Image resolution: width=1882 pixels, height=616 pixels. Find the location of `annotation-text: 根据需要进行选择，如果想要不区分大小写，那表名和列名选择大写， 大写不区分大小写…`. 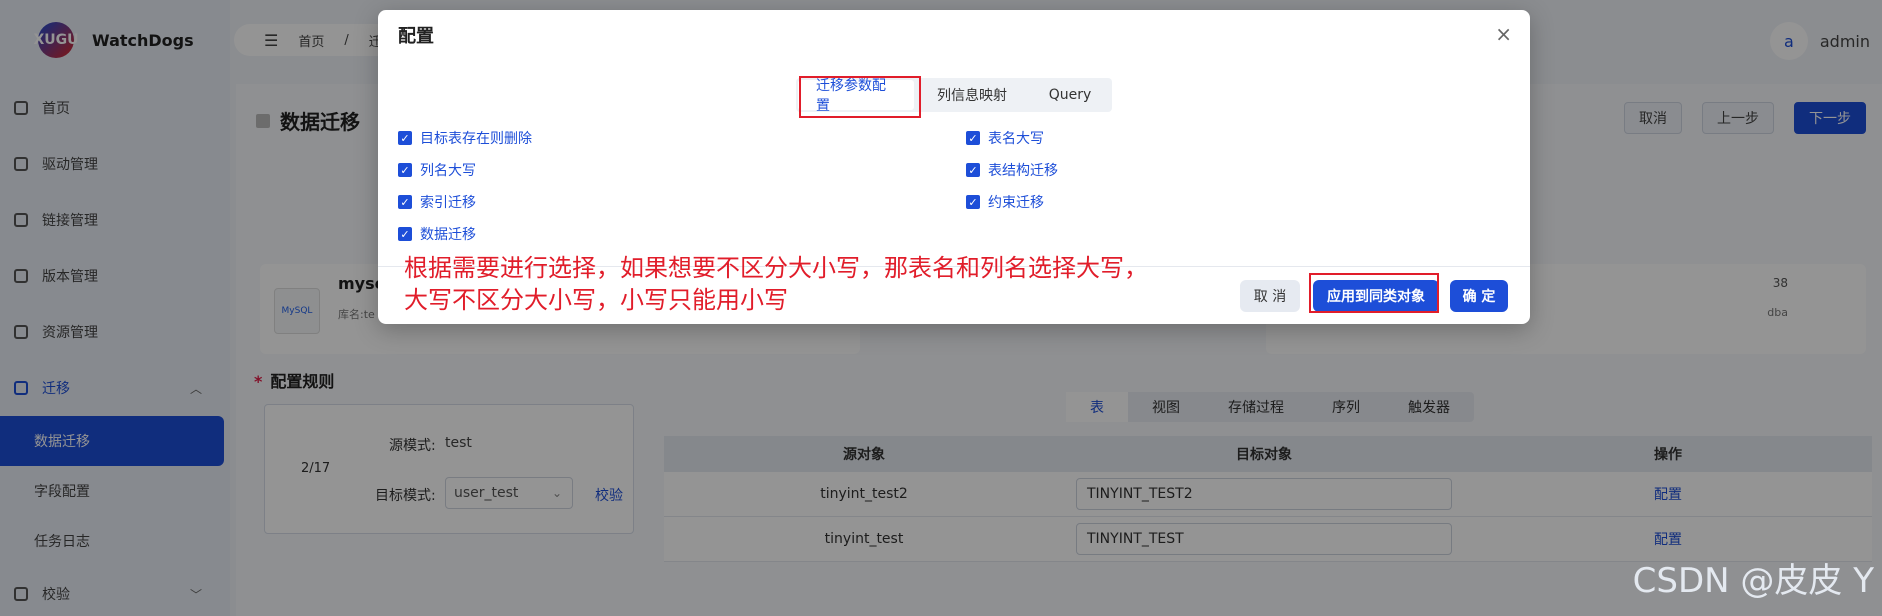

annotation-text: 根据需要进行选择，如果想要不区分大小写，那表名和列名选择大写， 大写不区分大小写… is located at coordinates (776, 284).